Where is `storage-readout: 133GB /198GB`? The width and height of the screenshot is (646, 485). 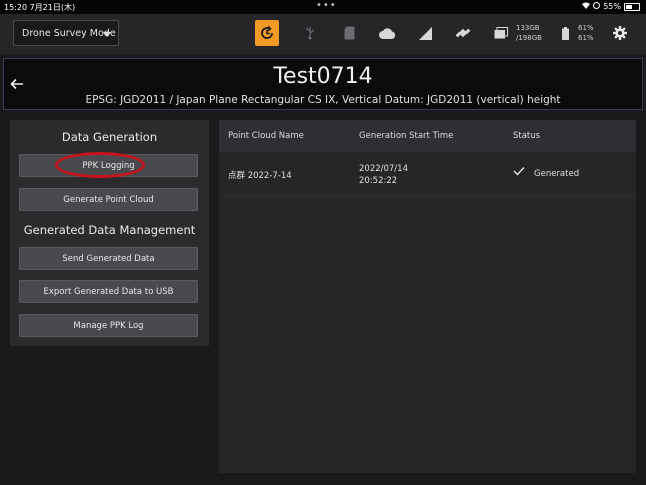 storage-readout: 133GB /198GB is located at coordinates (529, 33).